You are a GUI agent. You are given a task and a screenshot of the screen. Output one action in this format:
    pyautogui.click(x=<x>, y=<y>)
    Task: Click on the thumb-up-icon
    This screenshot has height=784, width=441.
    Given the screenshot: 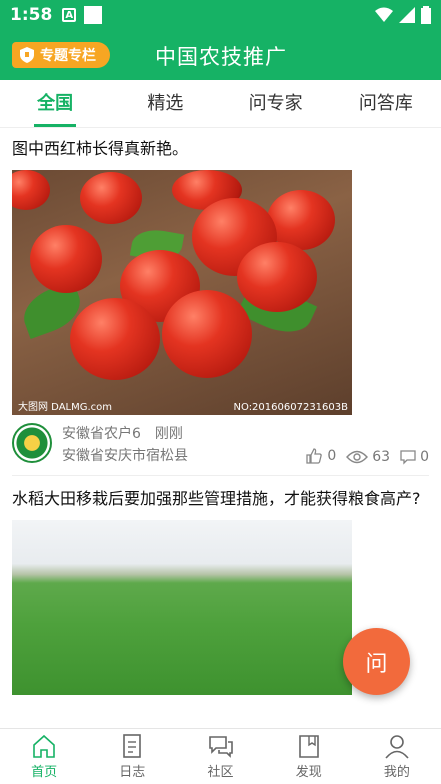 What is the action you would take?
    pyautogui.click(x=314, y=456)
    